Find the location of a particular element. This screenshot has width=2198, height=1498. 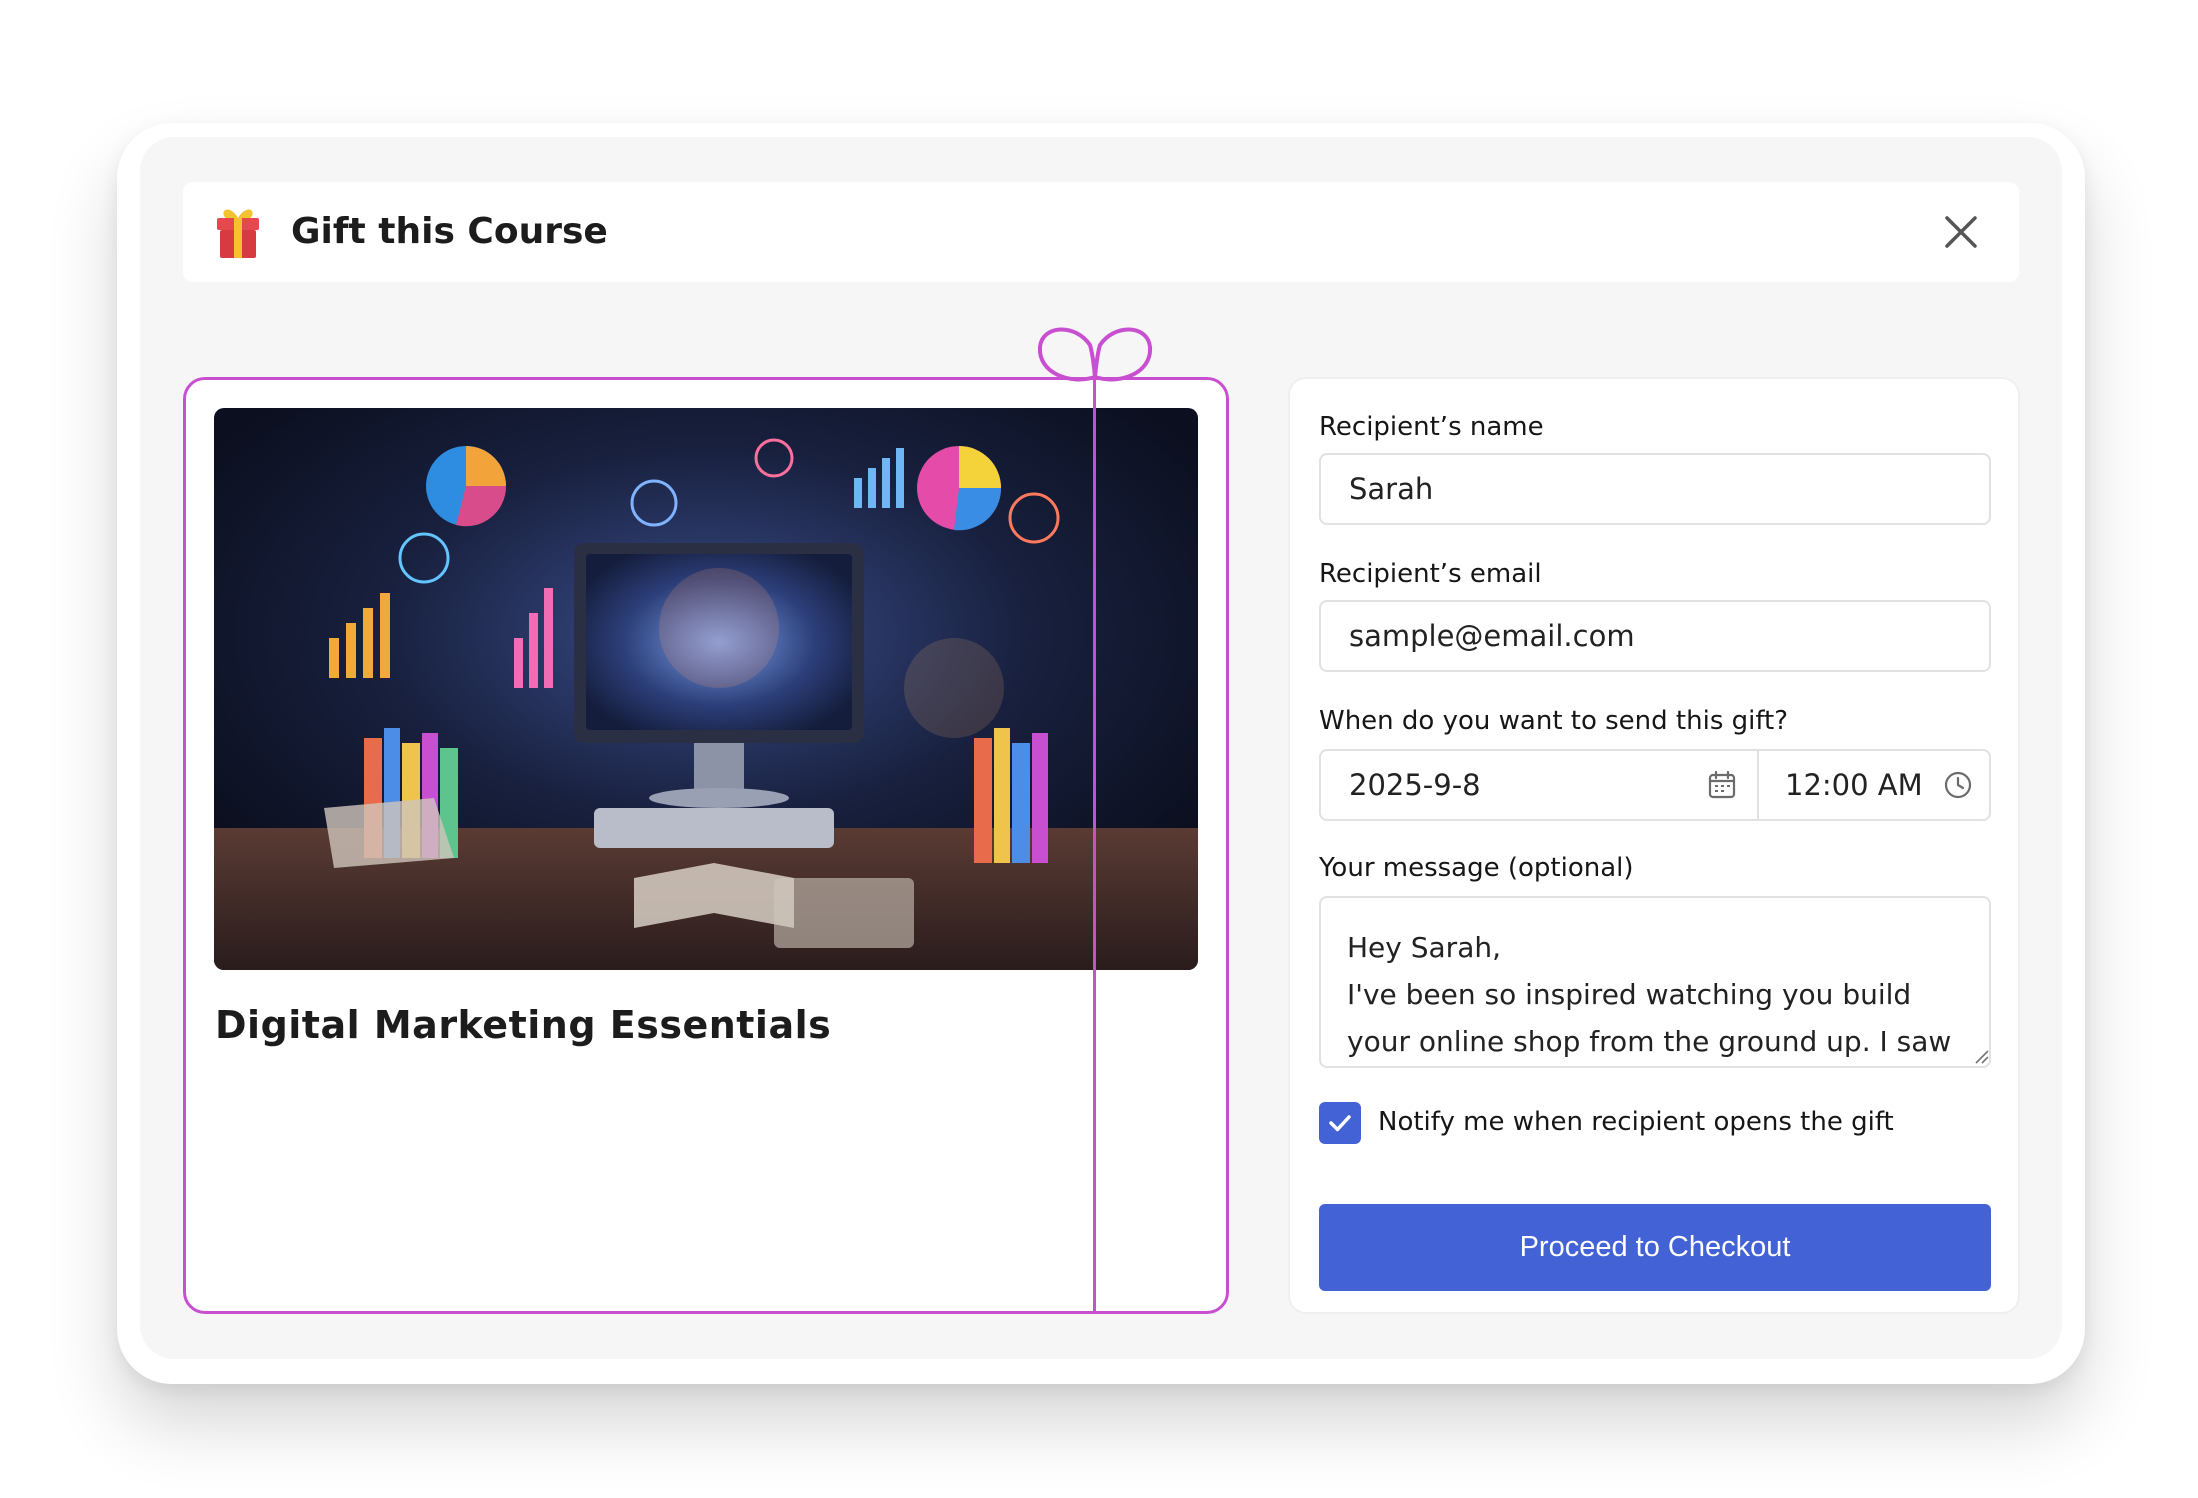

recipient-name-label: Recipient’s name is located at coordinates (1431, 427).